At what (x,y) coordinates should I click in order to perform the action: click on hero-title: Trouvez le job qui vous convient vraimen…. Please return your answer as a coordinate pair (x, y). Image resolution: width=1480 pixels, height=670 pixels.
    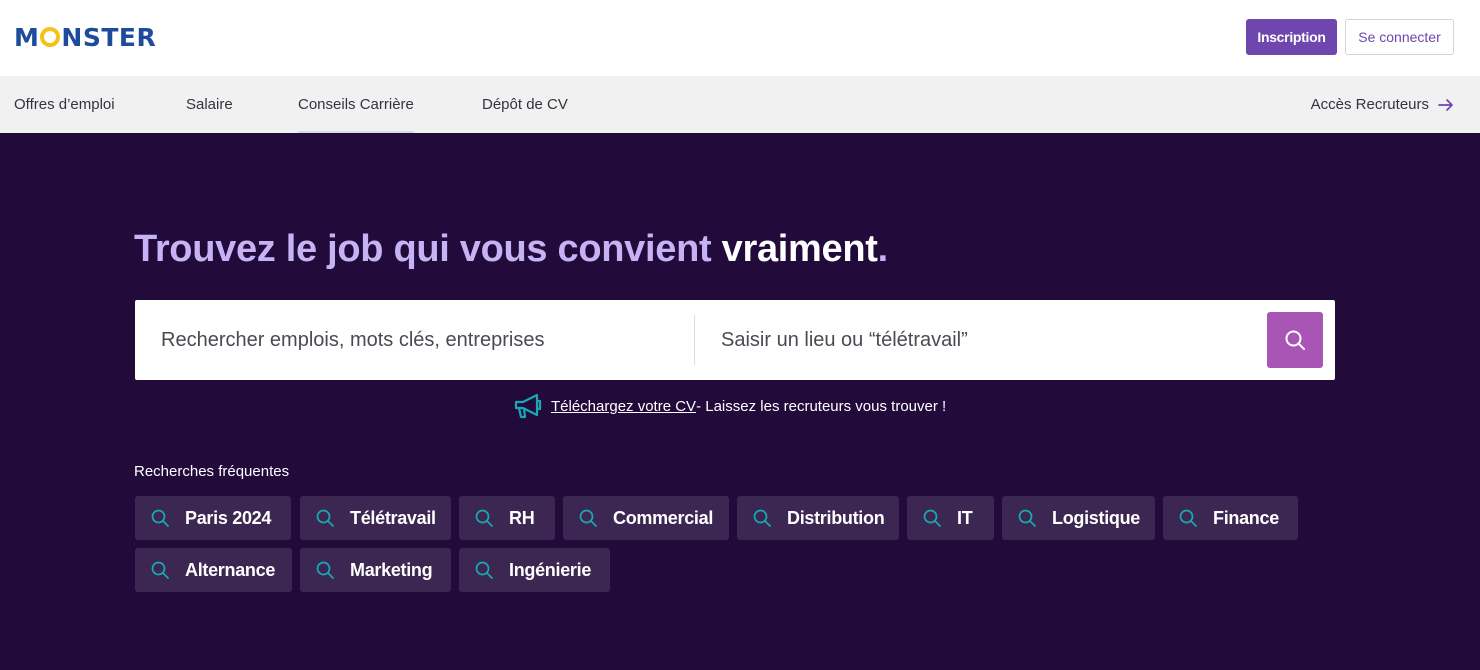
    Looking at the image, I should click on (511, 249).